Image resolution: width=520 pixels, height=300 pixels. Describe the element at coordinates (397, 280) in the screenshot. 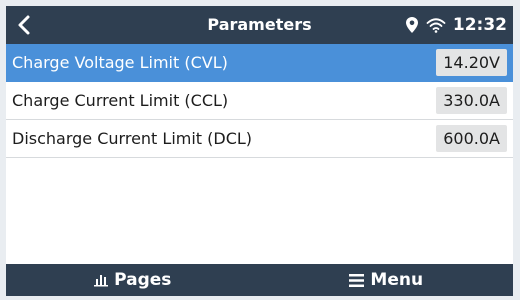

I see `menu-label: Menu` at that location.